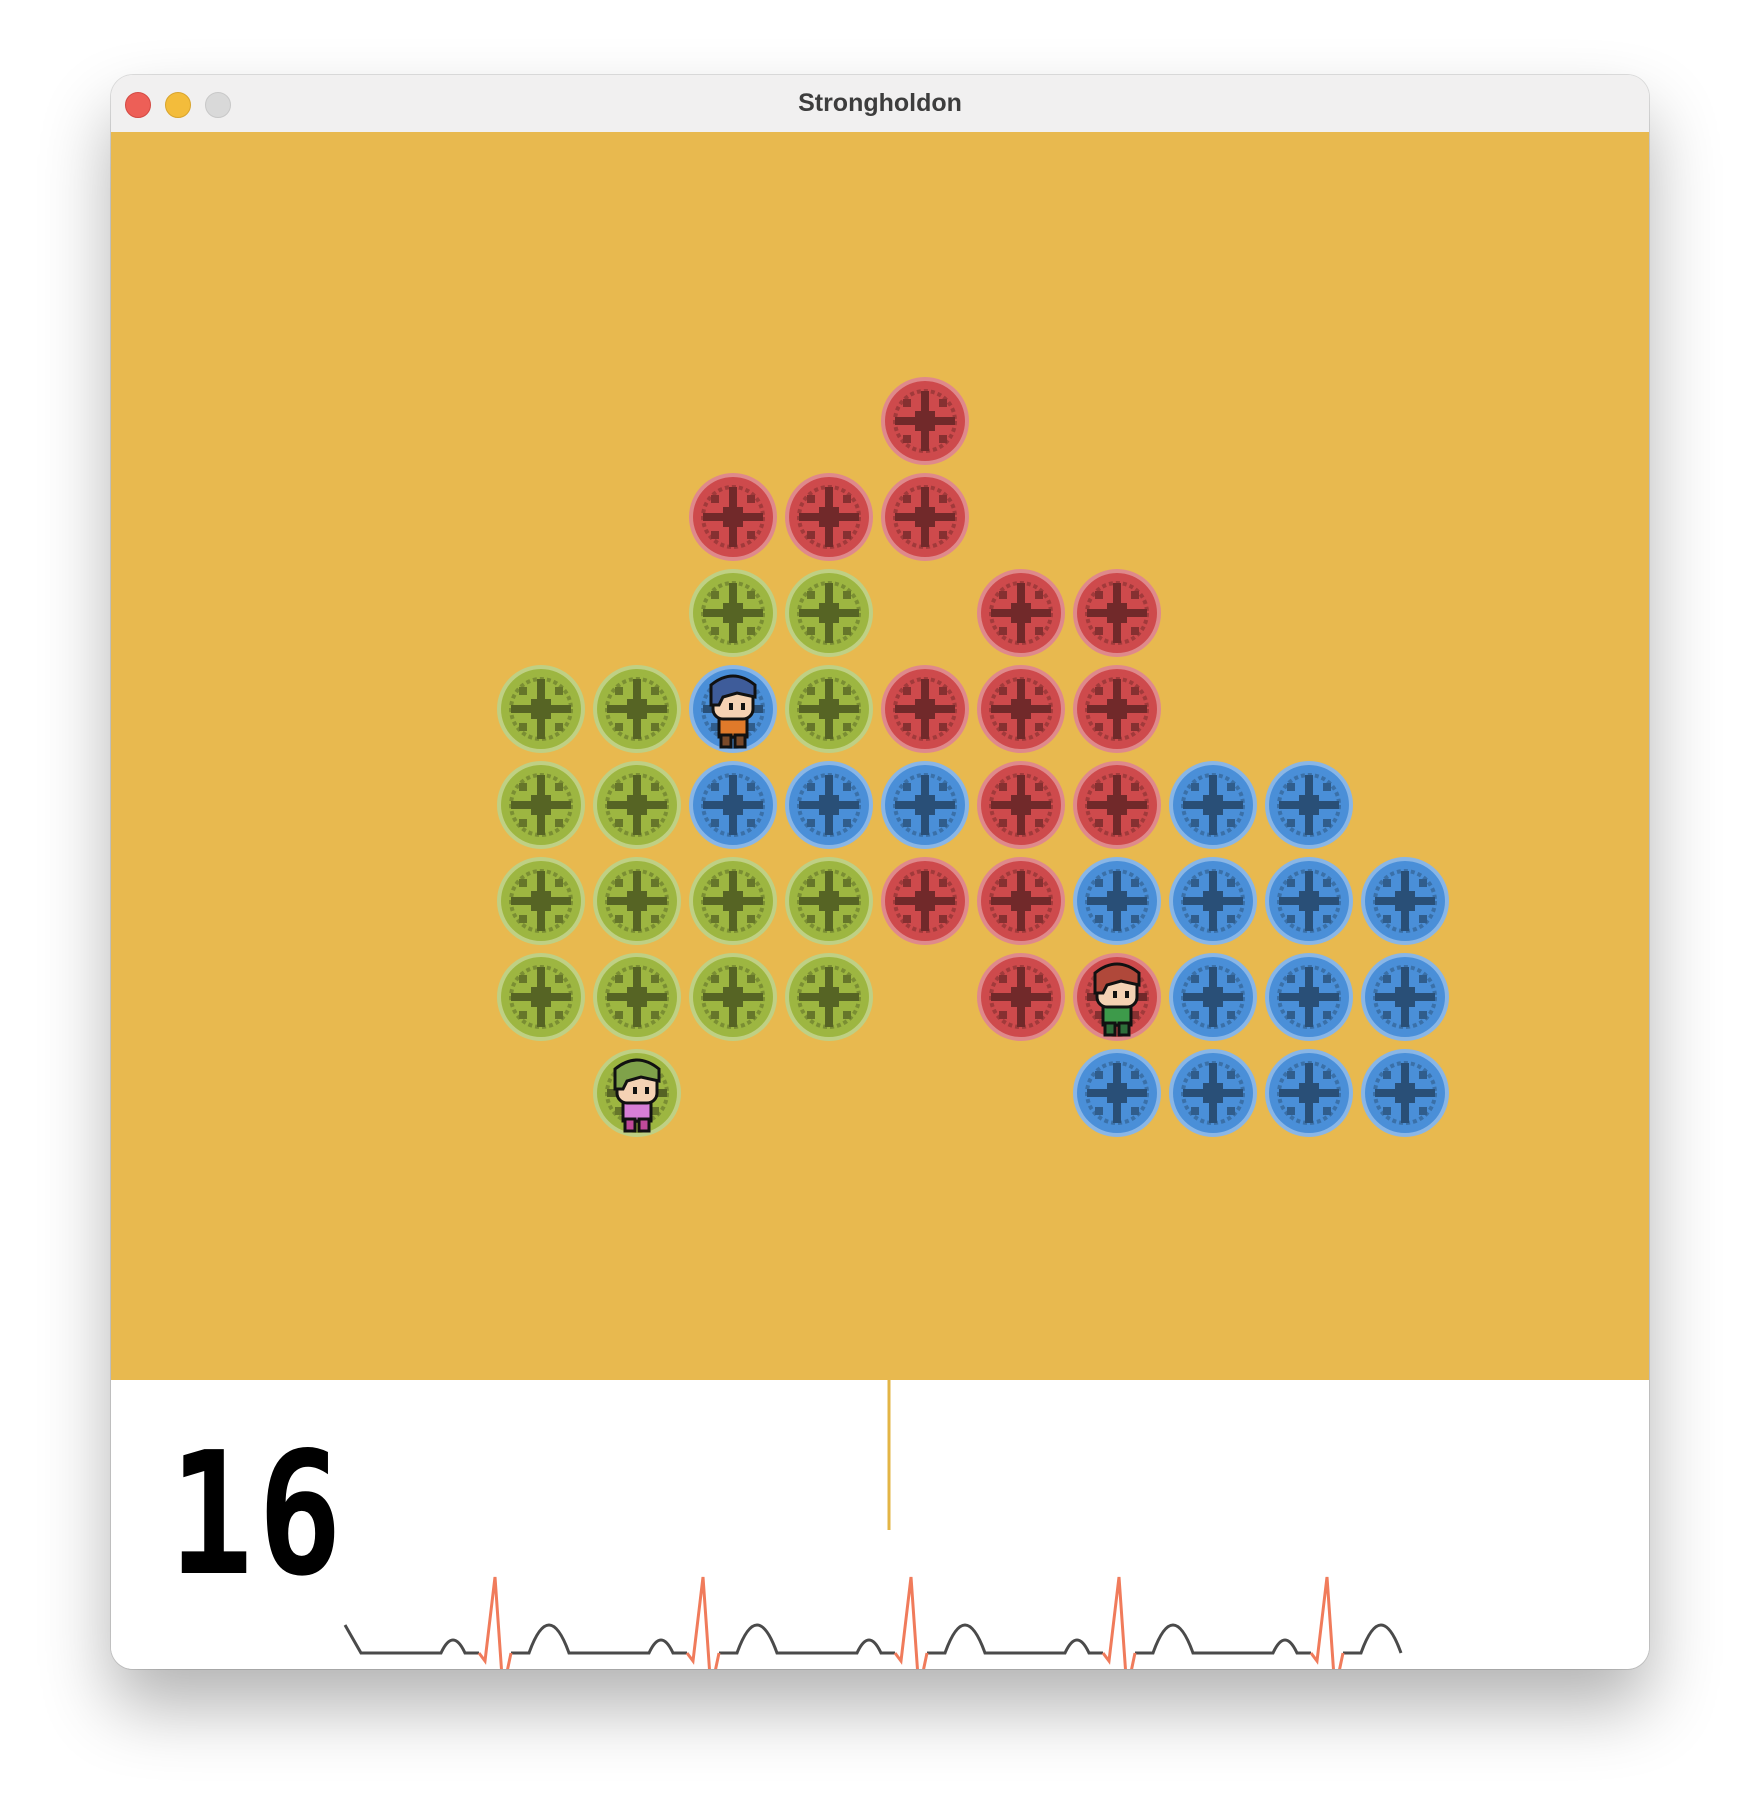  I want to click on green-haired-hero-sprite, so click(637, 1095).